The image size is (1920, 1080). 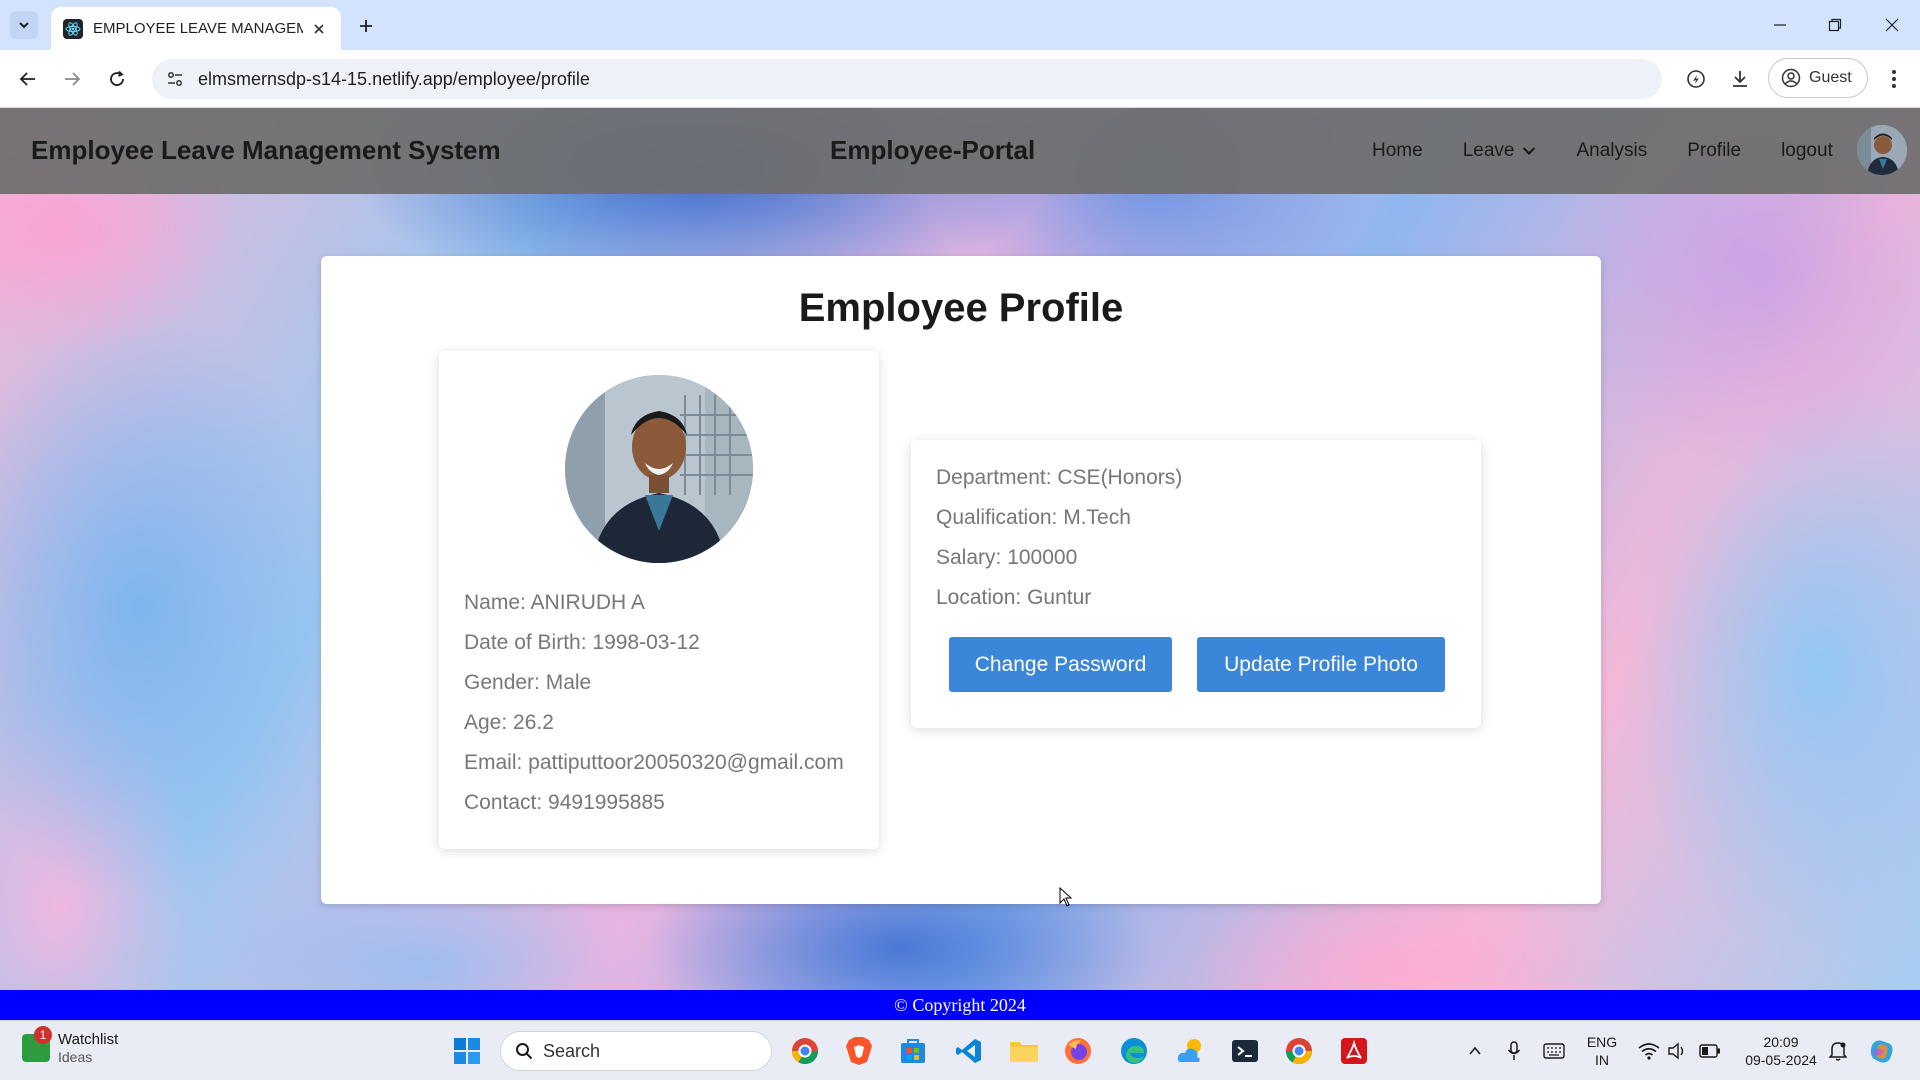 I want to click on restore-window-button, so click(x=1835, y=25).